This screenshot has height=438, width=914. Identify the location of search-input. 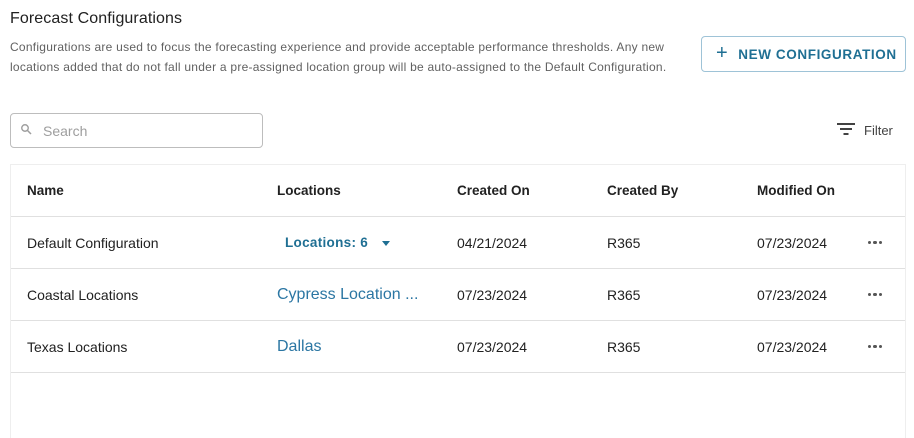
(143, 130).